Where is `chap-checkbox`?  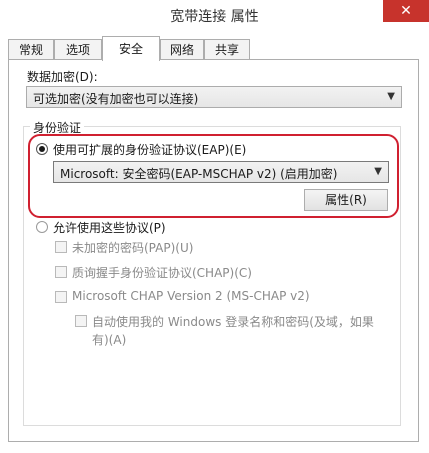 chap-checkbox is located at coordinates (61, 272).